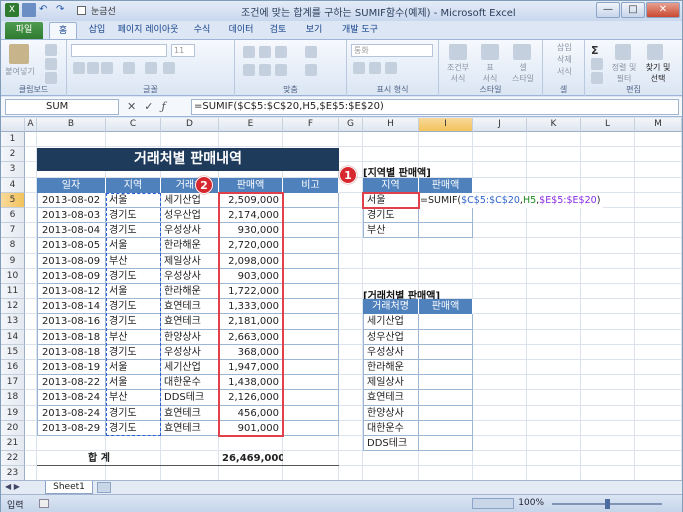 The height and width of the screenshot is (512, 683). I want to click on sort-filter-icon, so click(623, 52).